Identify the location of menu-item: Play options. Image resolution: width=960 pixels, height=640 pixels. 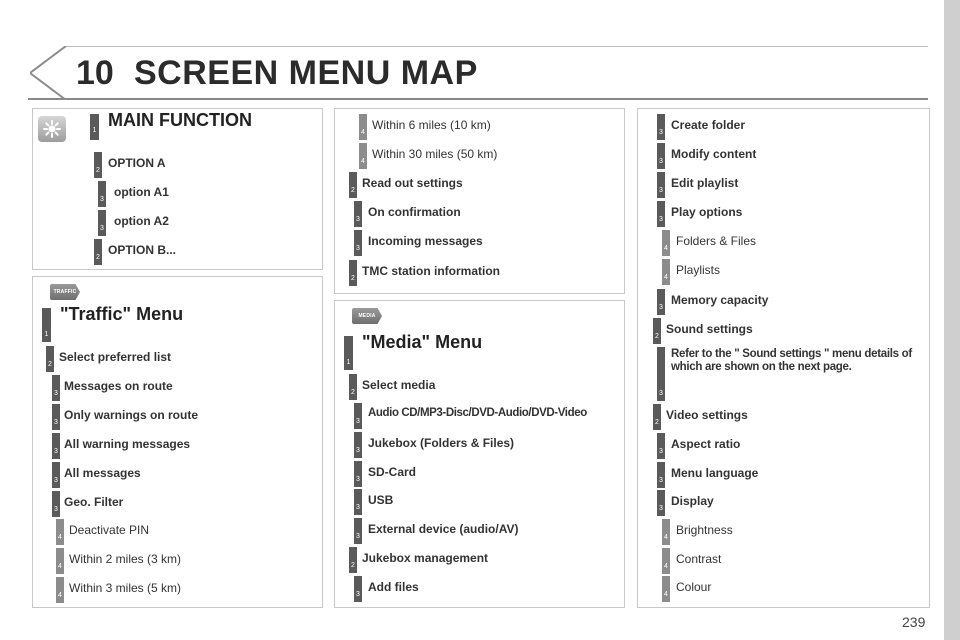
(707, 212).